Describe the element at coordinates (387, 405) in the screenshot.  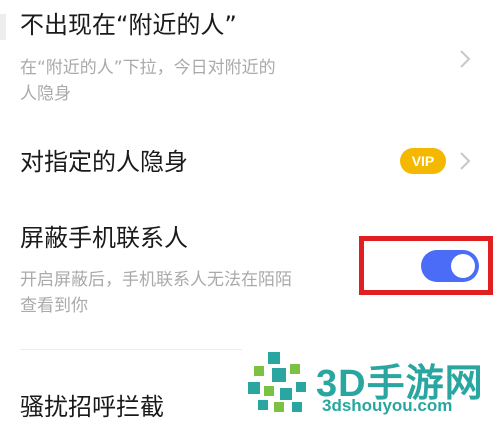
I see `watermark-url: 3dshouyou.com` at that location.